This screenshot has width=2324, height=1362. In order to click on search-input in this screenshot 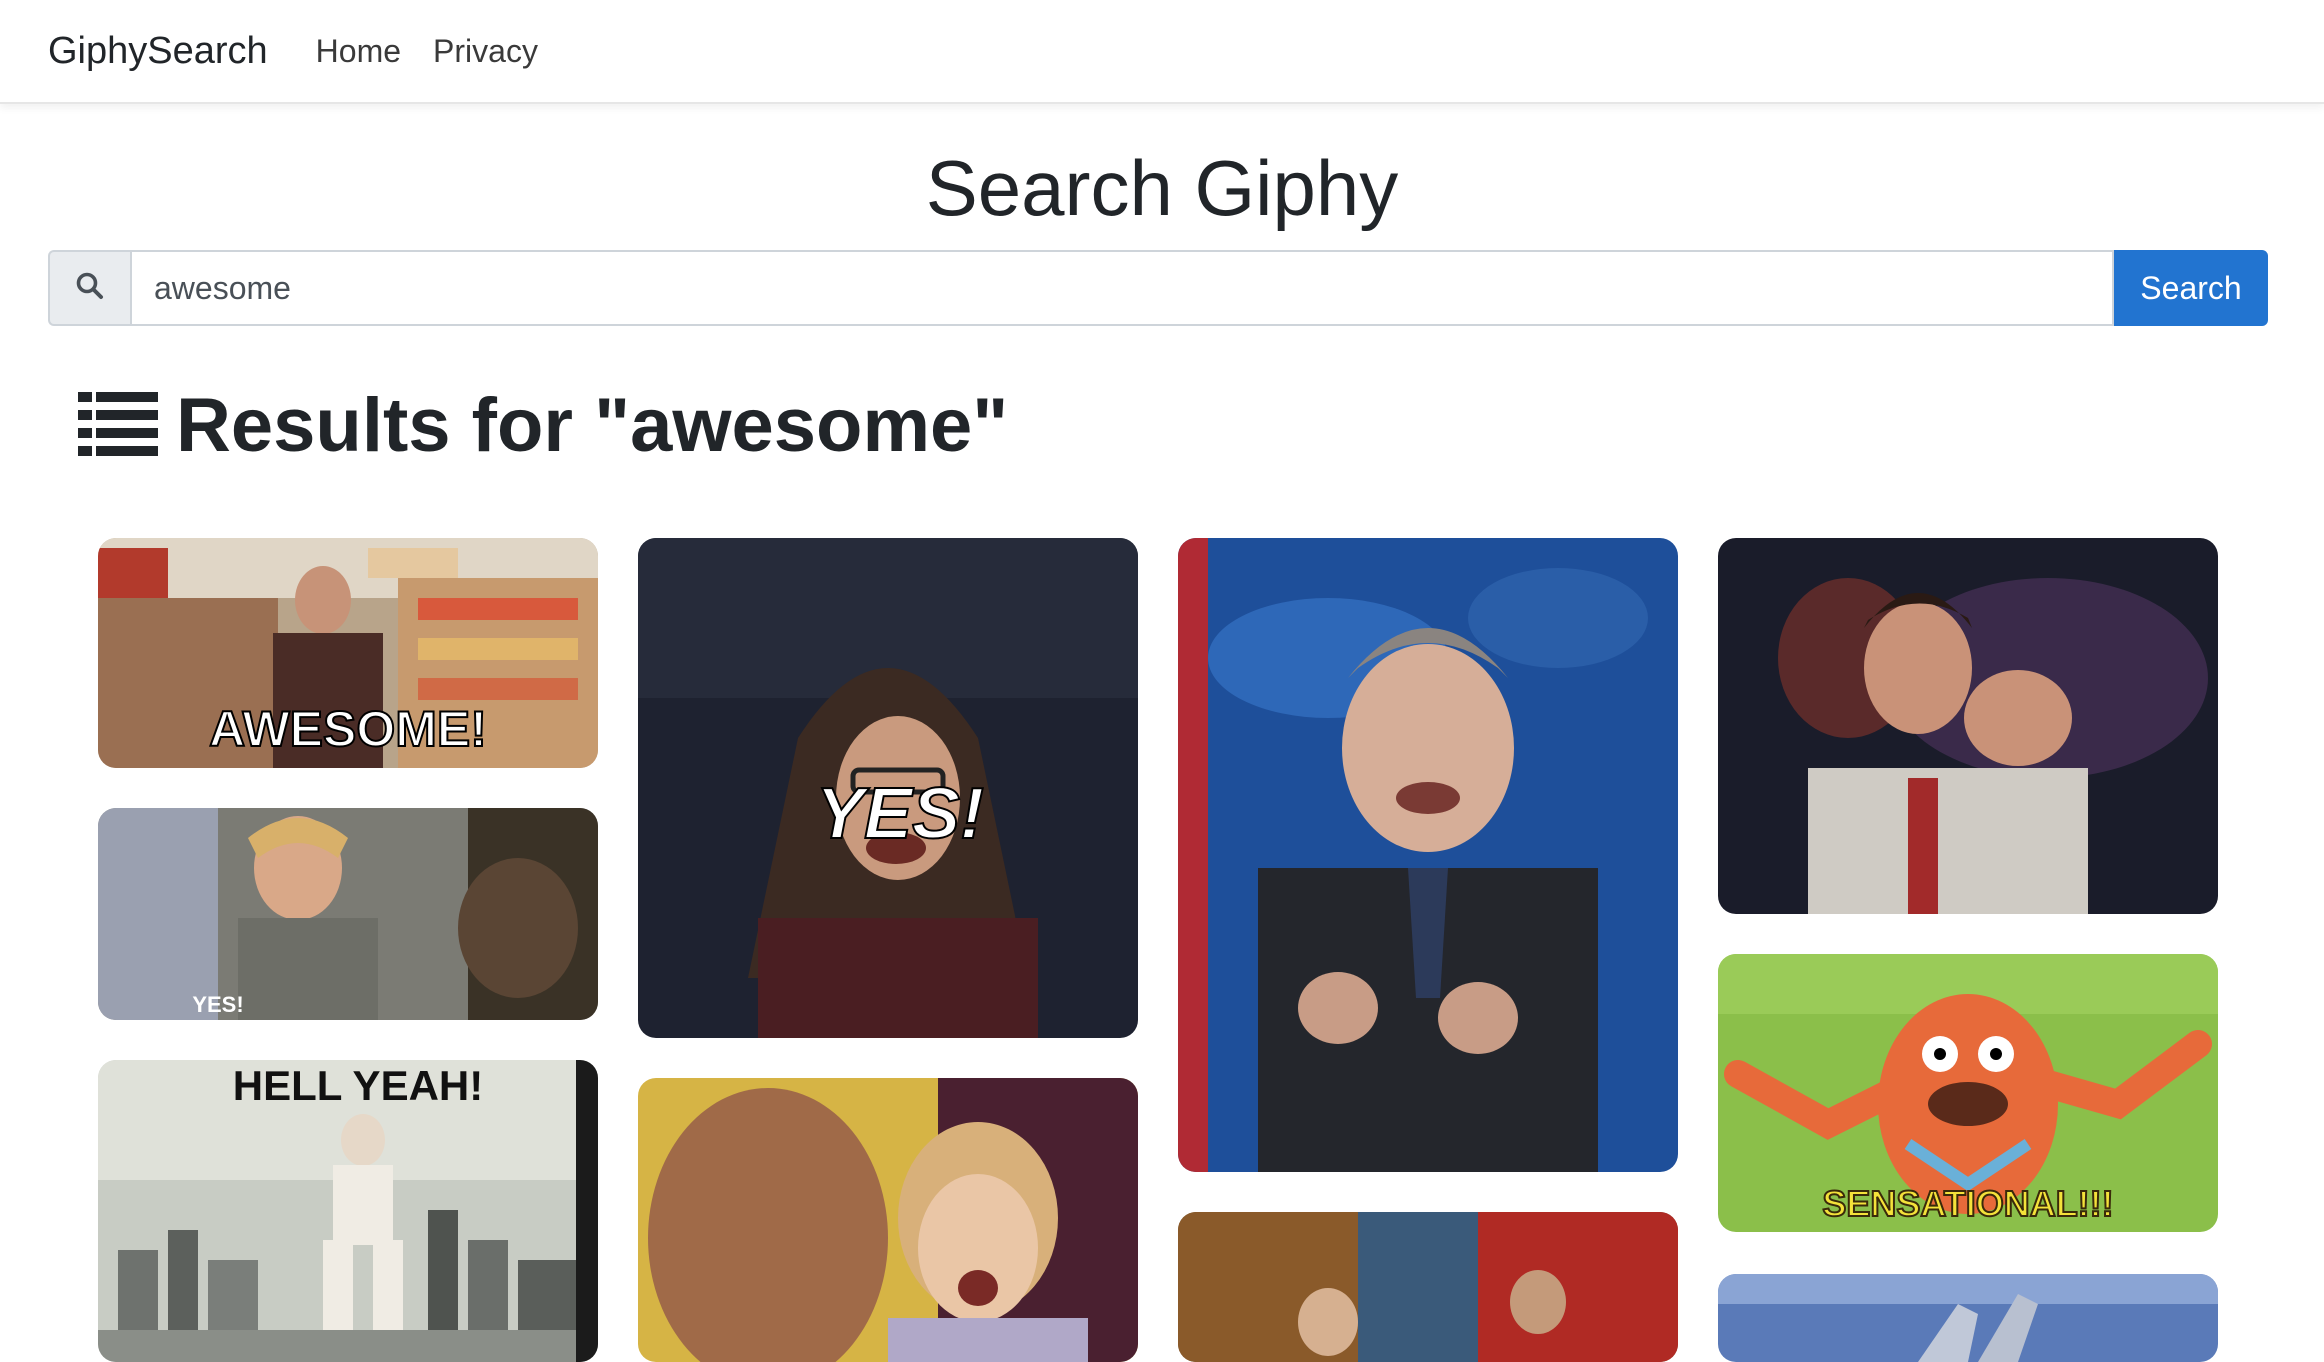, I will do `click(1122, 288)`.